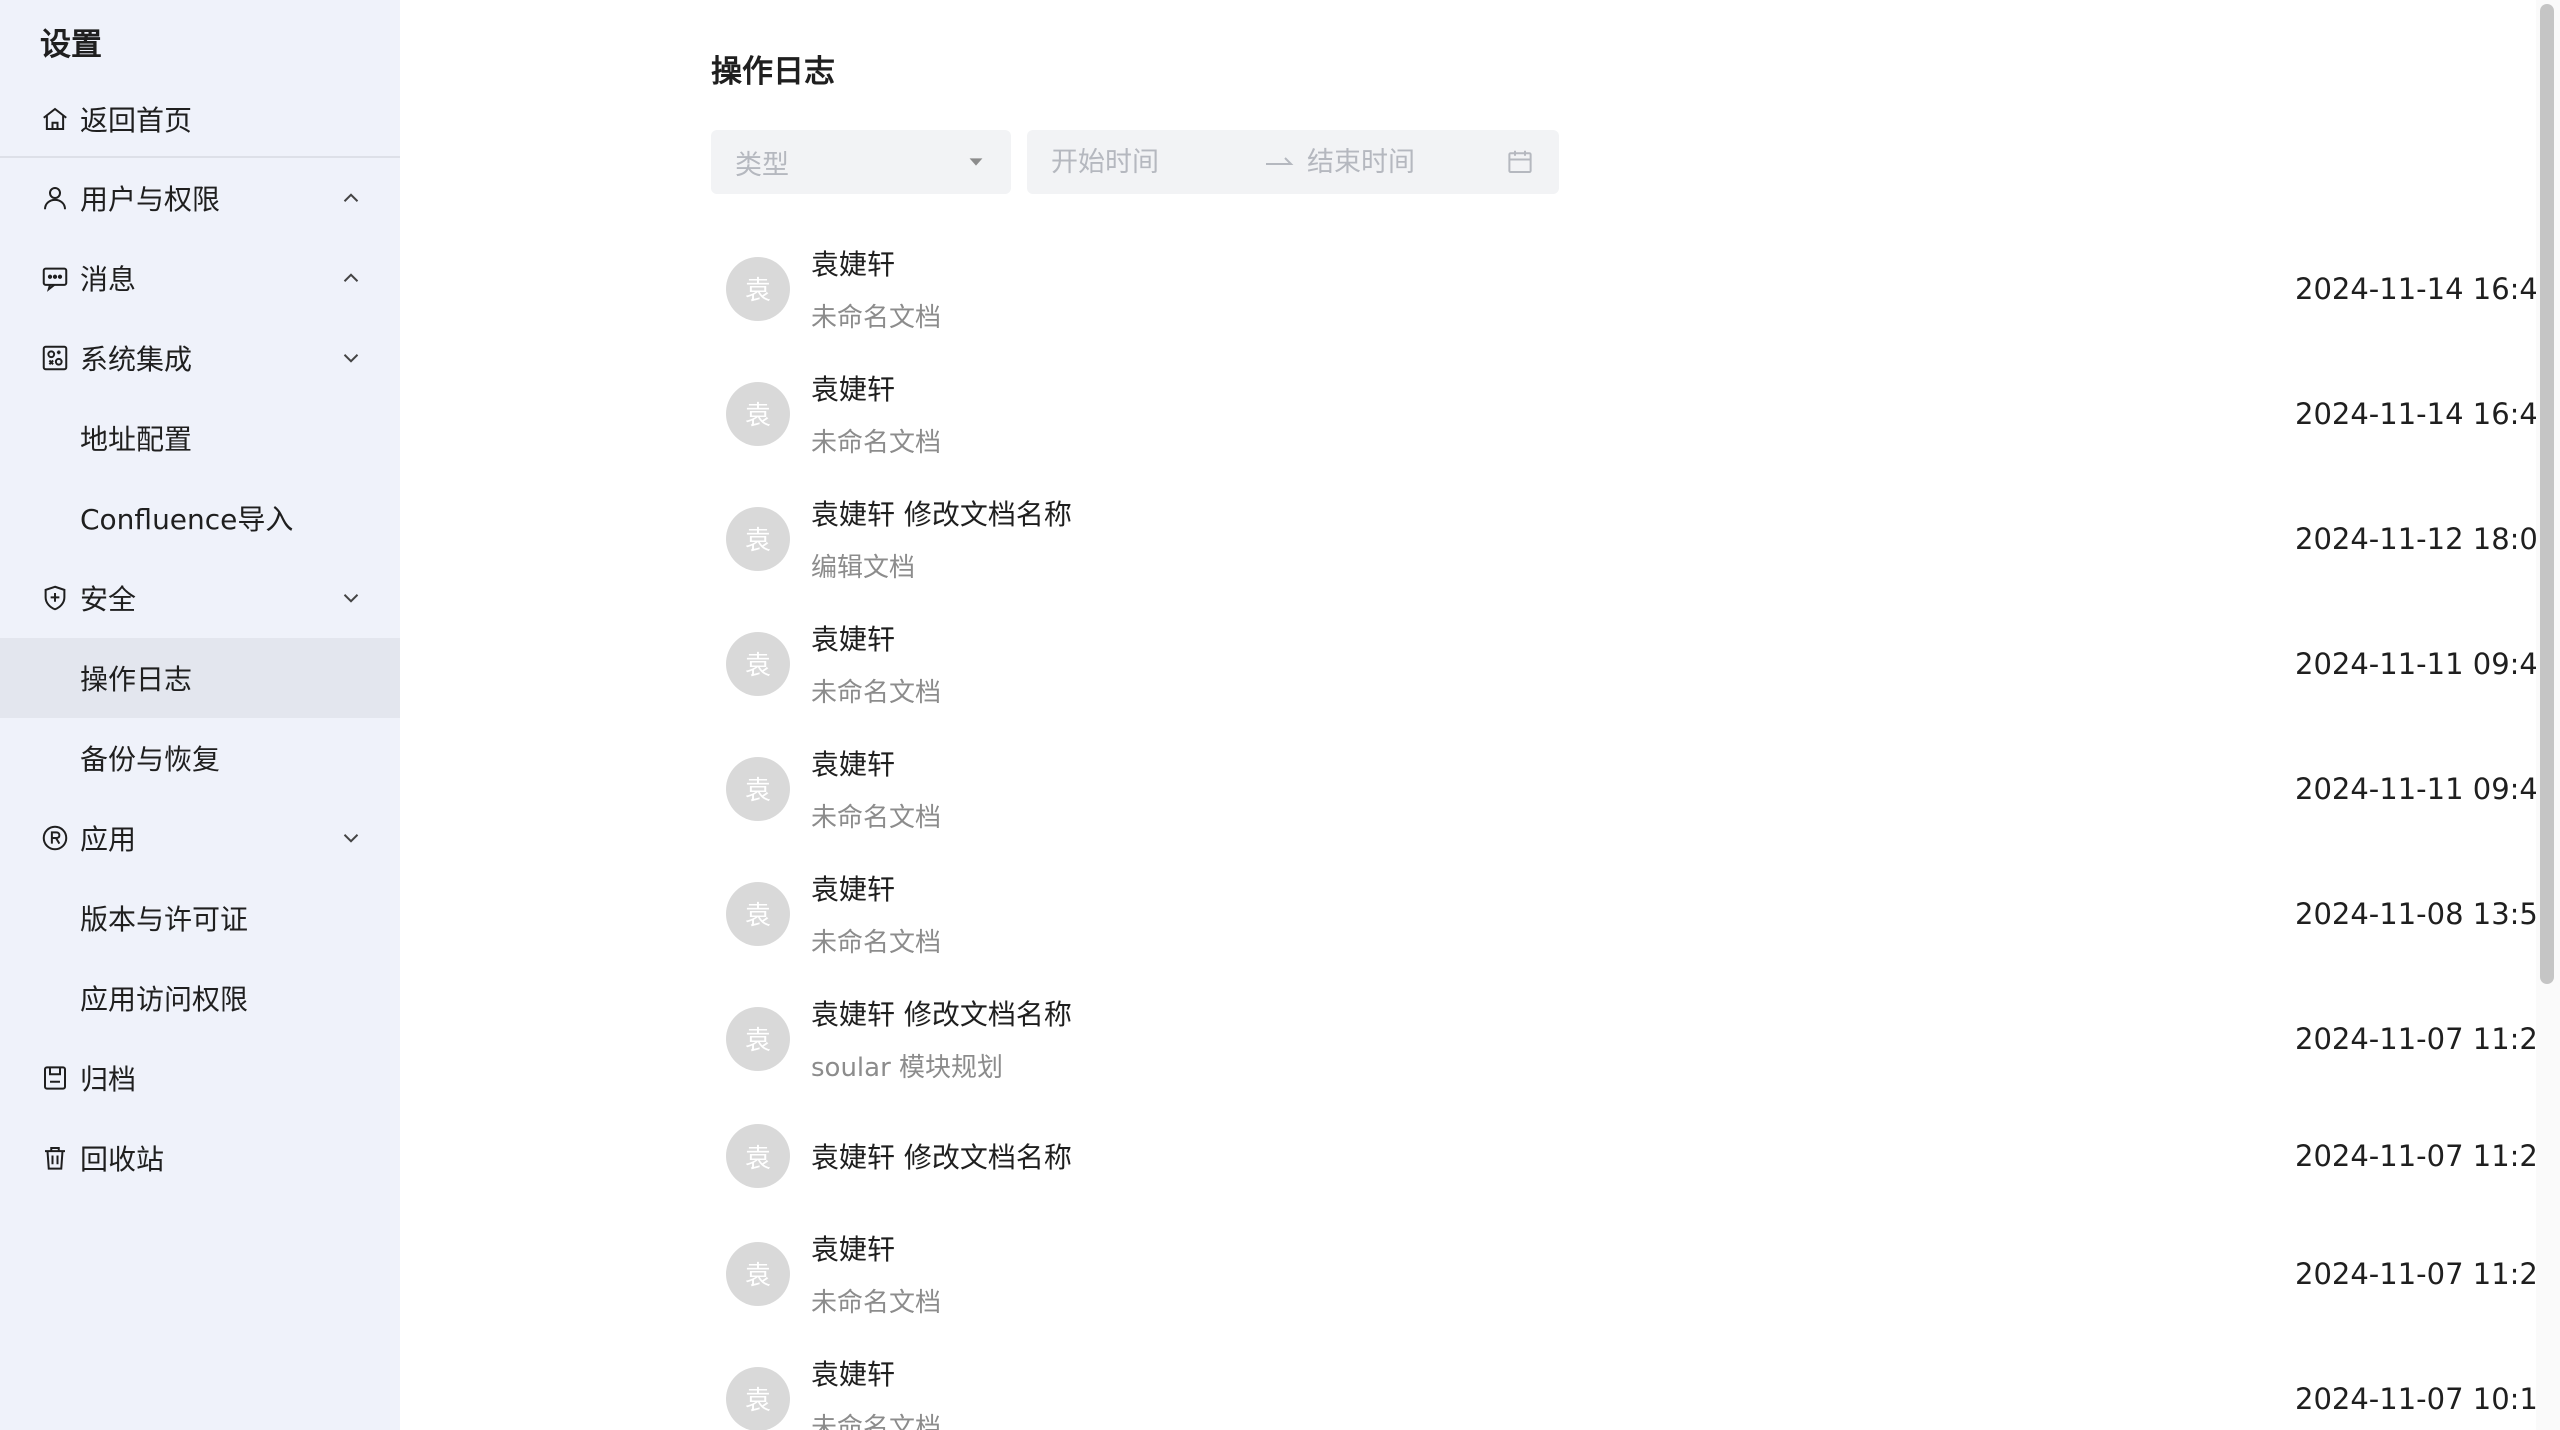 The image size is (2560, 1430). What do you see at coordinates (164, 999) in the screenshot?
I see `sidebar-item-label: 应用访问权限` at bounding box center [164, 999].